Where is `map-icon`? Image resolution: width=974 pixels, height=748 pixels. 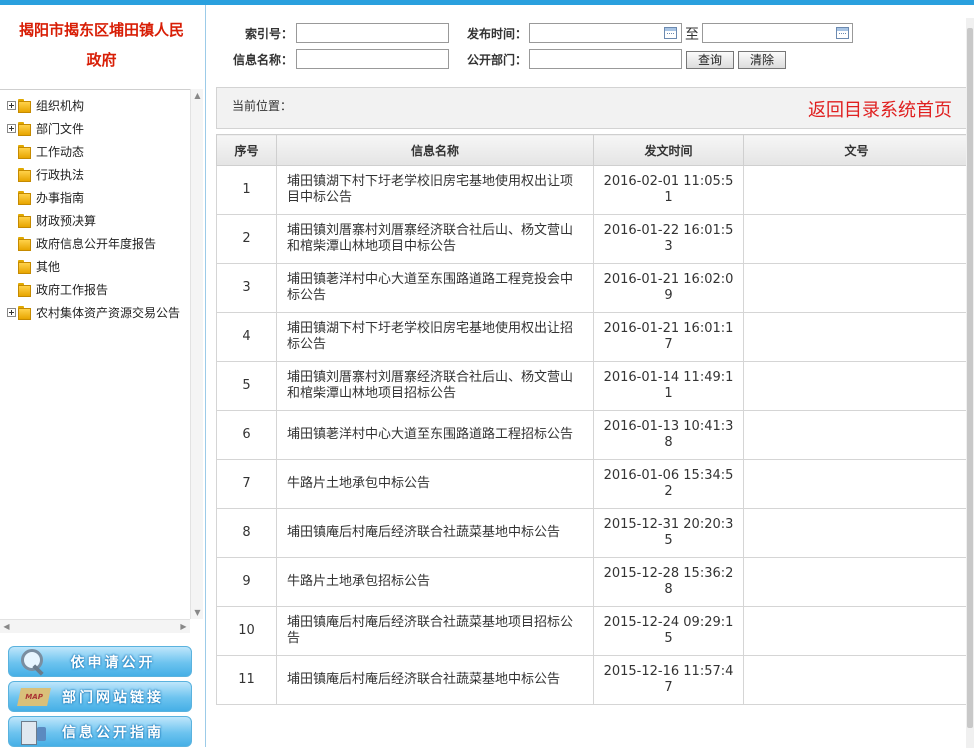
map-icon is located at coordinates (32, 697).